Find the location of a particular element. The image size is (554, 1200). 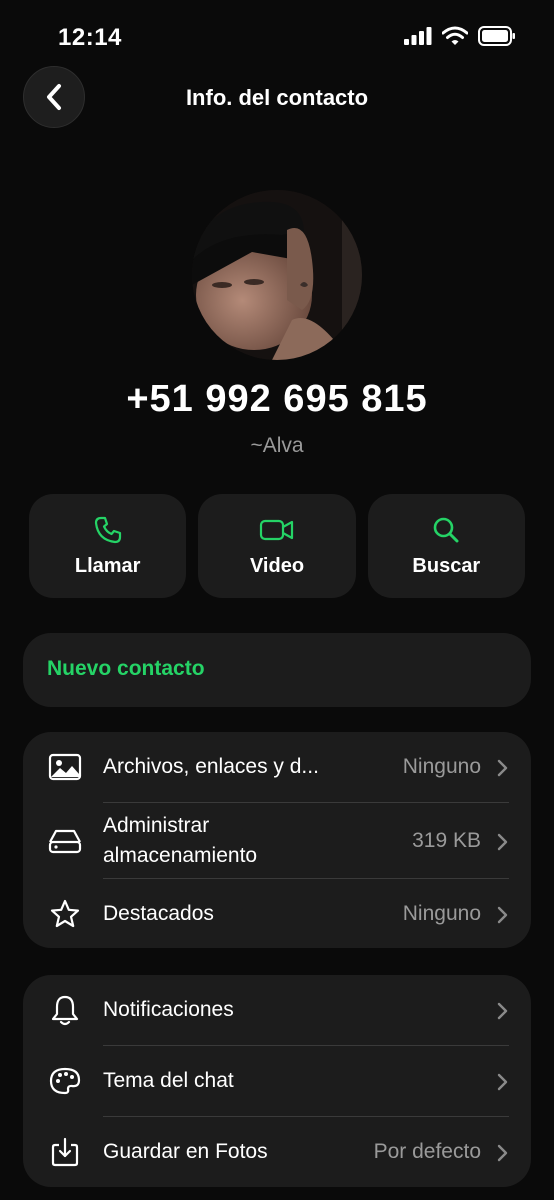

wifi-icon is located at coordinates (455, 35).